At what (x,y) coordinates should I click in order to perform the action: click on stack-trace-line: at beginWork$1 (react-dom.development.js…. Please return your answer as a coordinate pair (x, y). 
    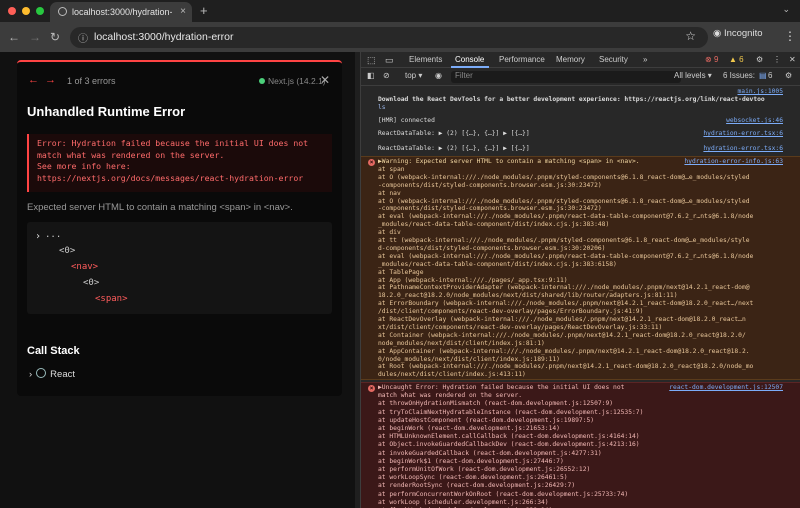
    Looking at the image, I should click on (471, 461).